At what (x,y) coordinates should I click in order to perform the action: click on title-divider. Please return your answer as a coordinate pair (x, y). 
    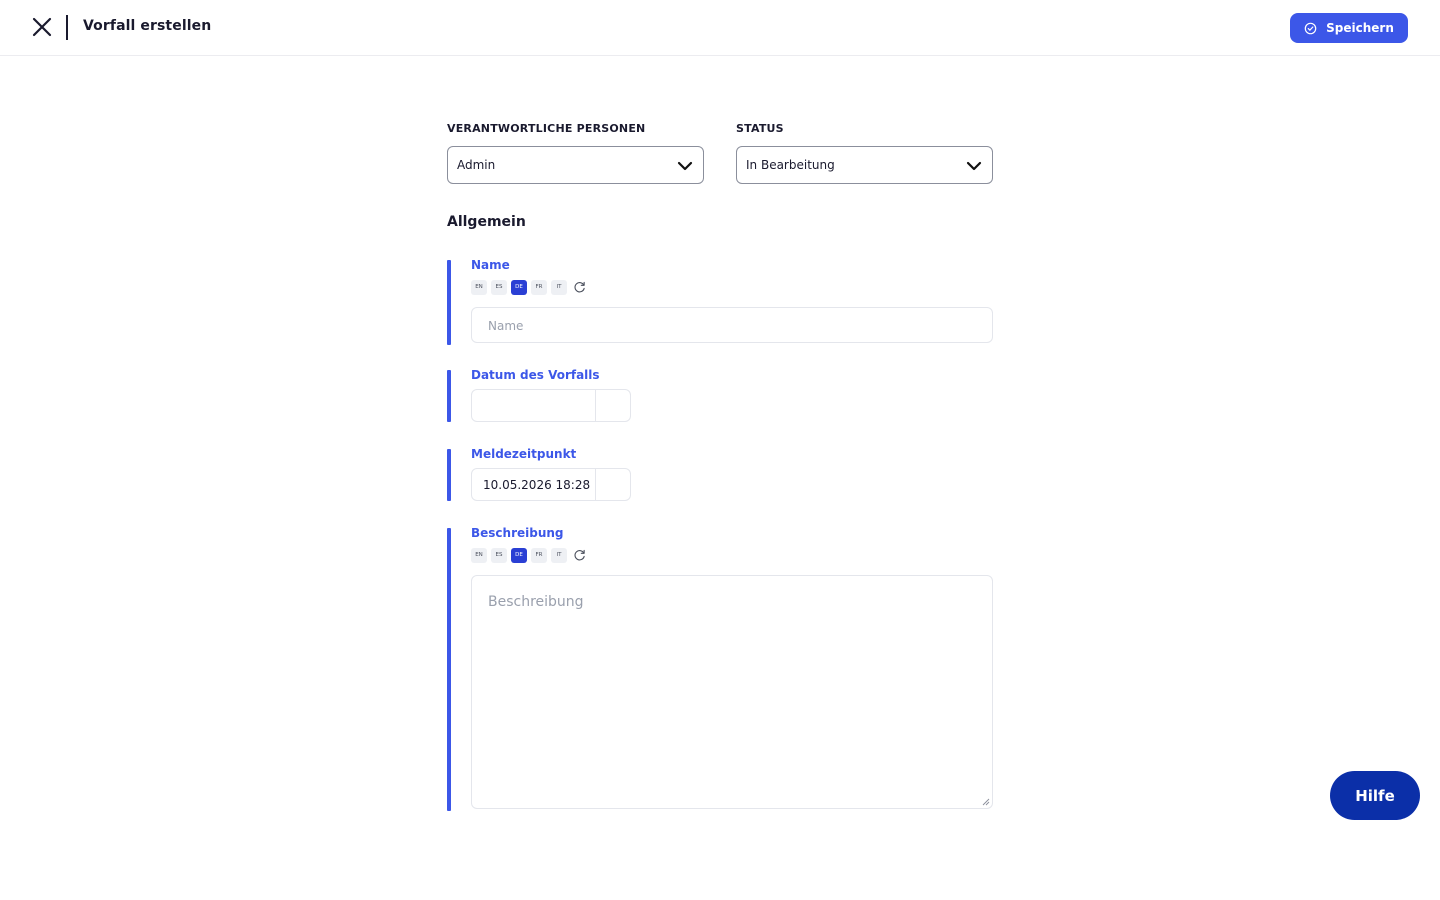
    Looking at the image, I should click on (67, 27).